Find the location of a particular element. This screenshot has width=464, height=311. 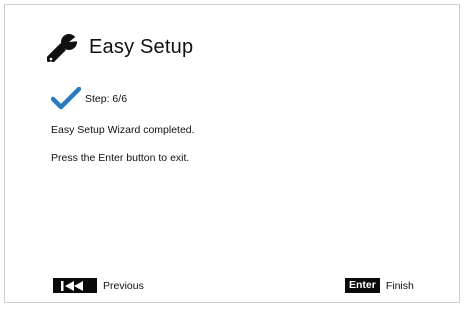

page-title: Easy Setup is located at coordinates (141, 46).